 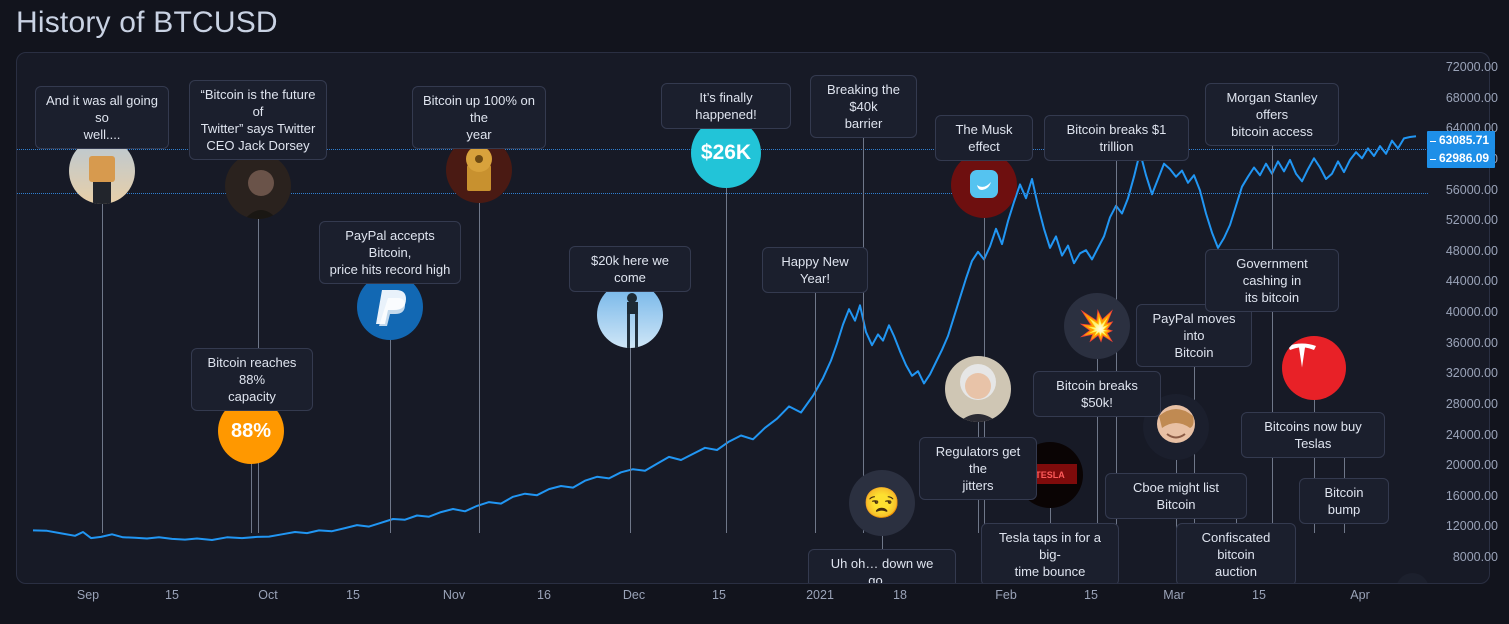 I want to click on annotation-marker: 😒, so click(x=882, y=503).